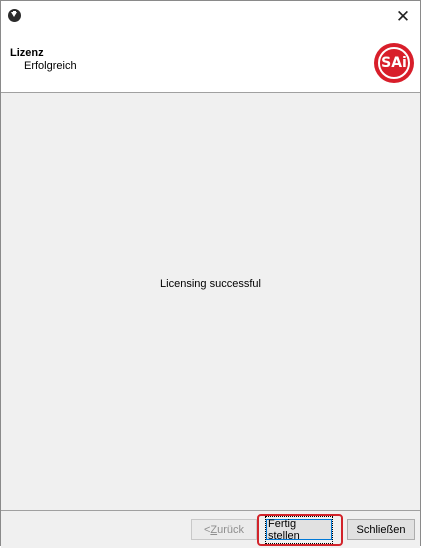 The width and height of the screenshot is (422, 548). Describe the element at coordinates (210, 62) in the screenshot. I see `wizard-header: Lizenz Erfolgreich SAi` at that location.